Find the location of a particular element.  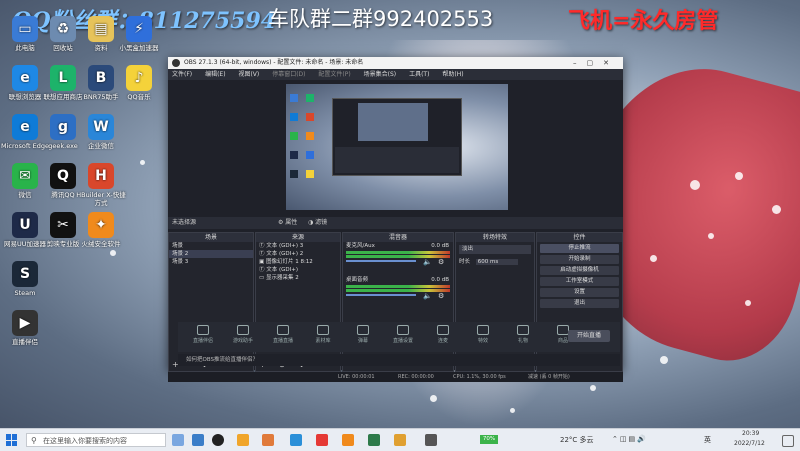

live-tab: 素材库 is located at coordinates (323, 334).